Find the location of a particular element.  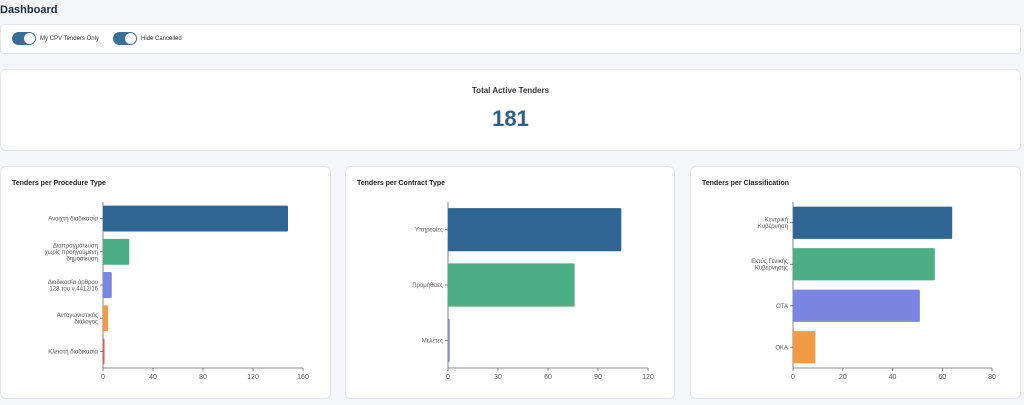

category-label: Ανοιχτή διαδικασία is located at coordinates (73, 219).